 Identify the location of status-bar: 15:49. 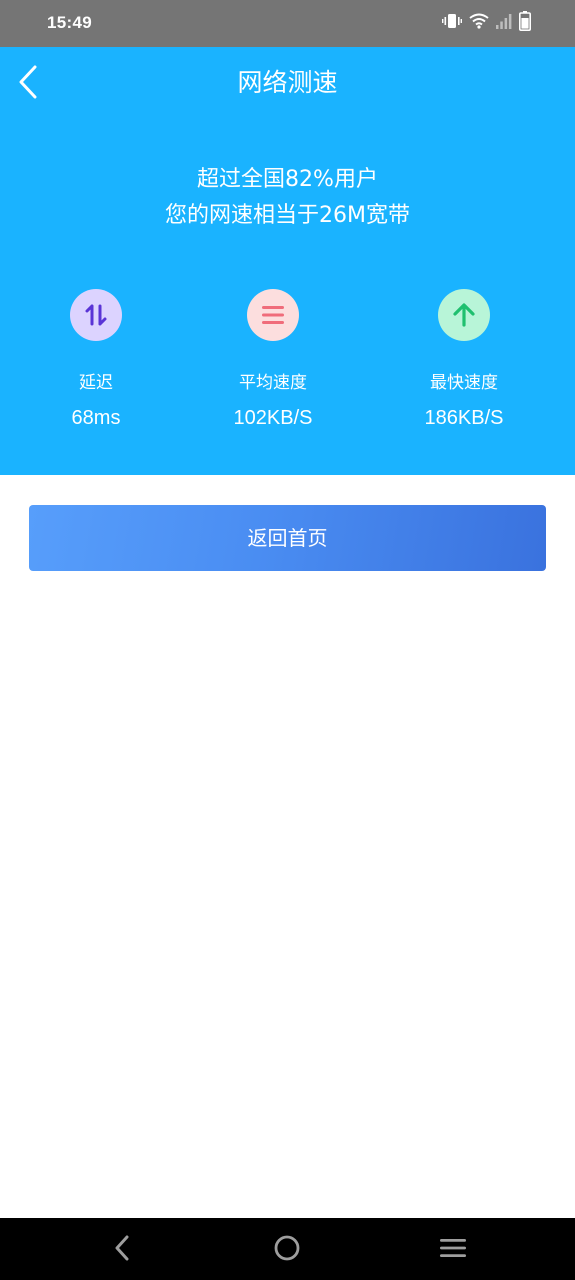
(287, 23).